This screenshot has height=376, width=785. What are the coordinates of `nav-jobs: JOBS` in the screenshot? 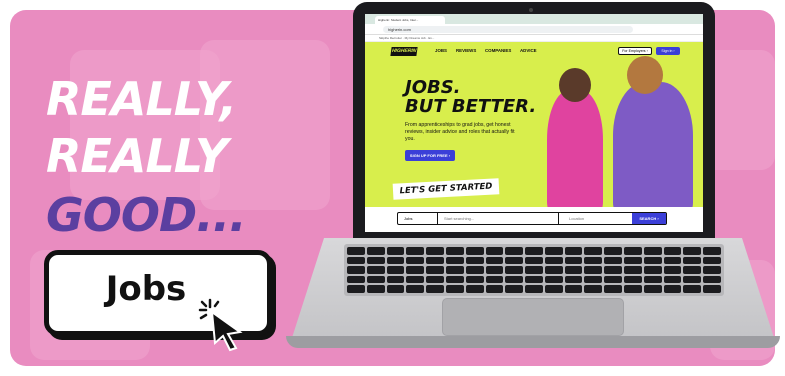 It's located at (441, 50).